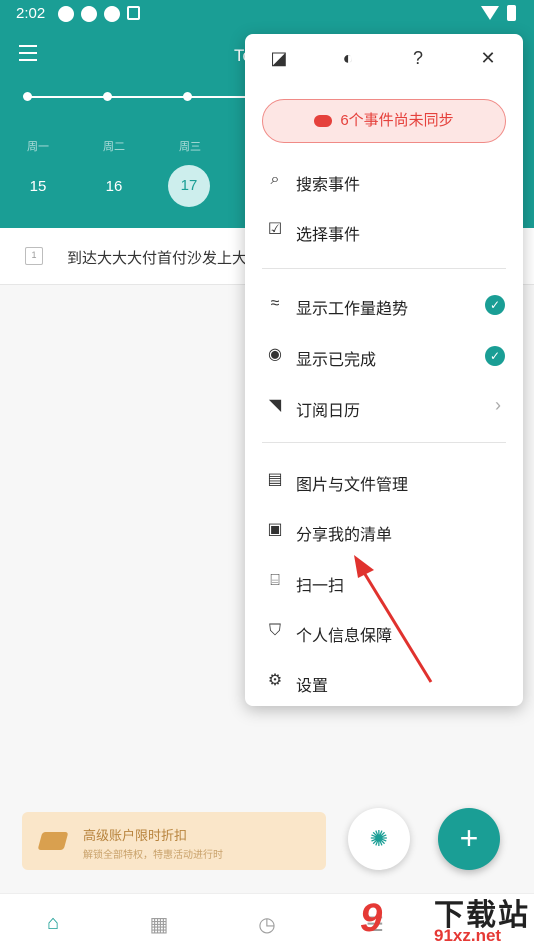 This screenshot has height=950, width=534. I want to click on menu-toolbar: ◪ ◐ ? ✕, so click(384, 58).